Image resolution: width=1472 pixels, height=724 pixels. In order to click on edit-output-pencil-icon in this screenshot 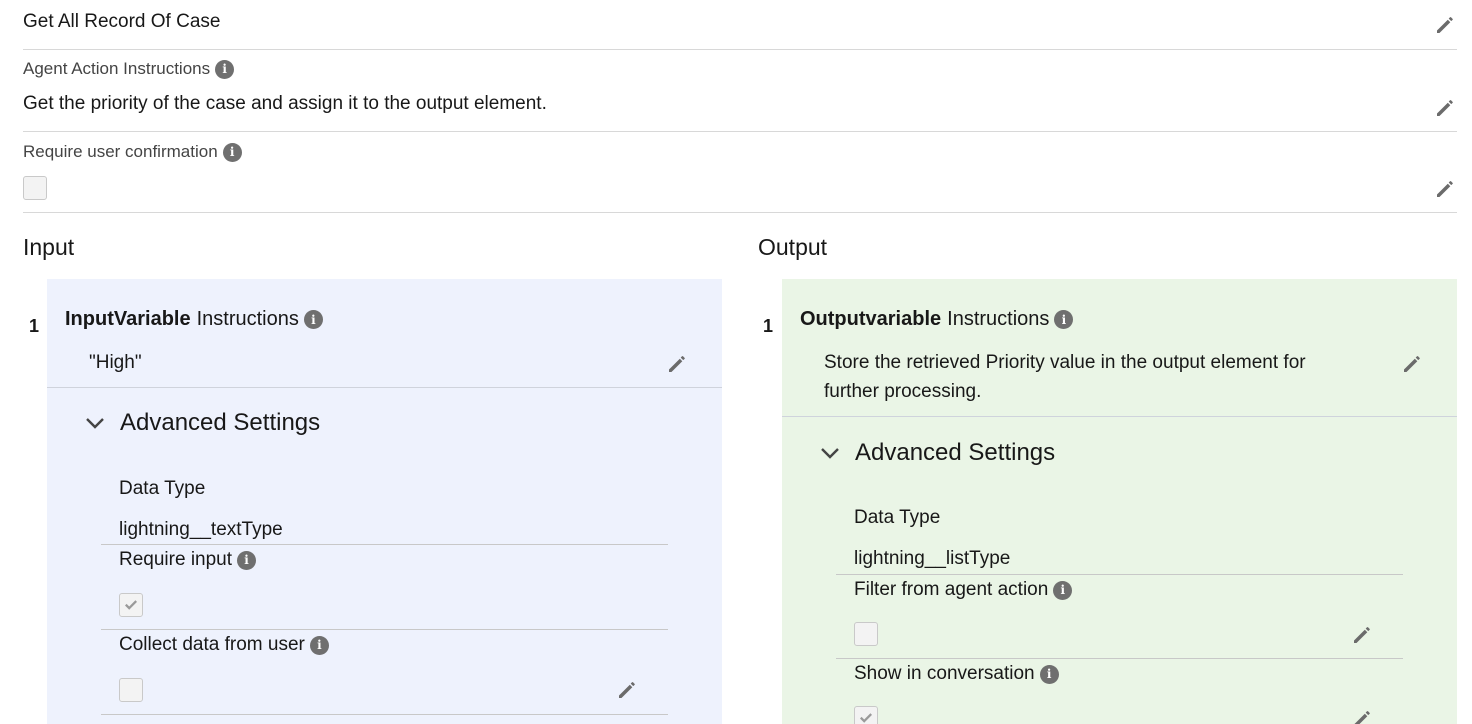, I will do `click(1412, 364)`.